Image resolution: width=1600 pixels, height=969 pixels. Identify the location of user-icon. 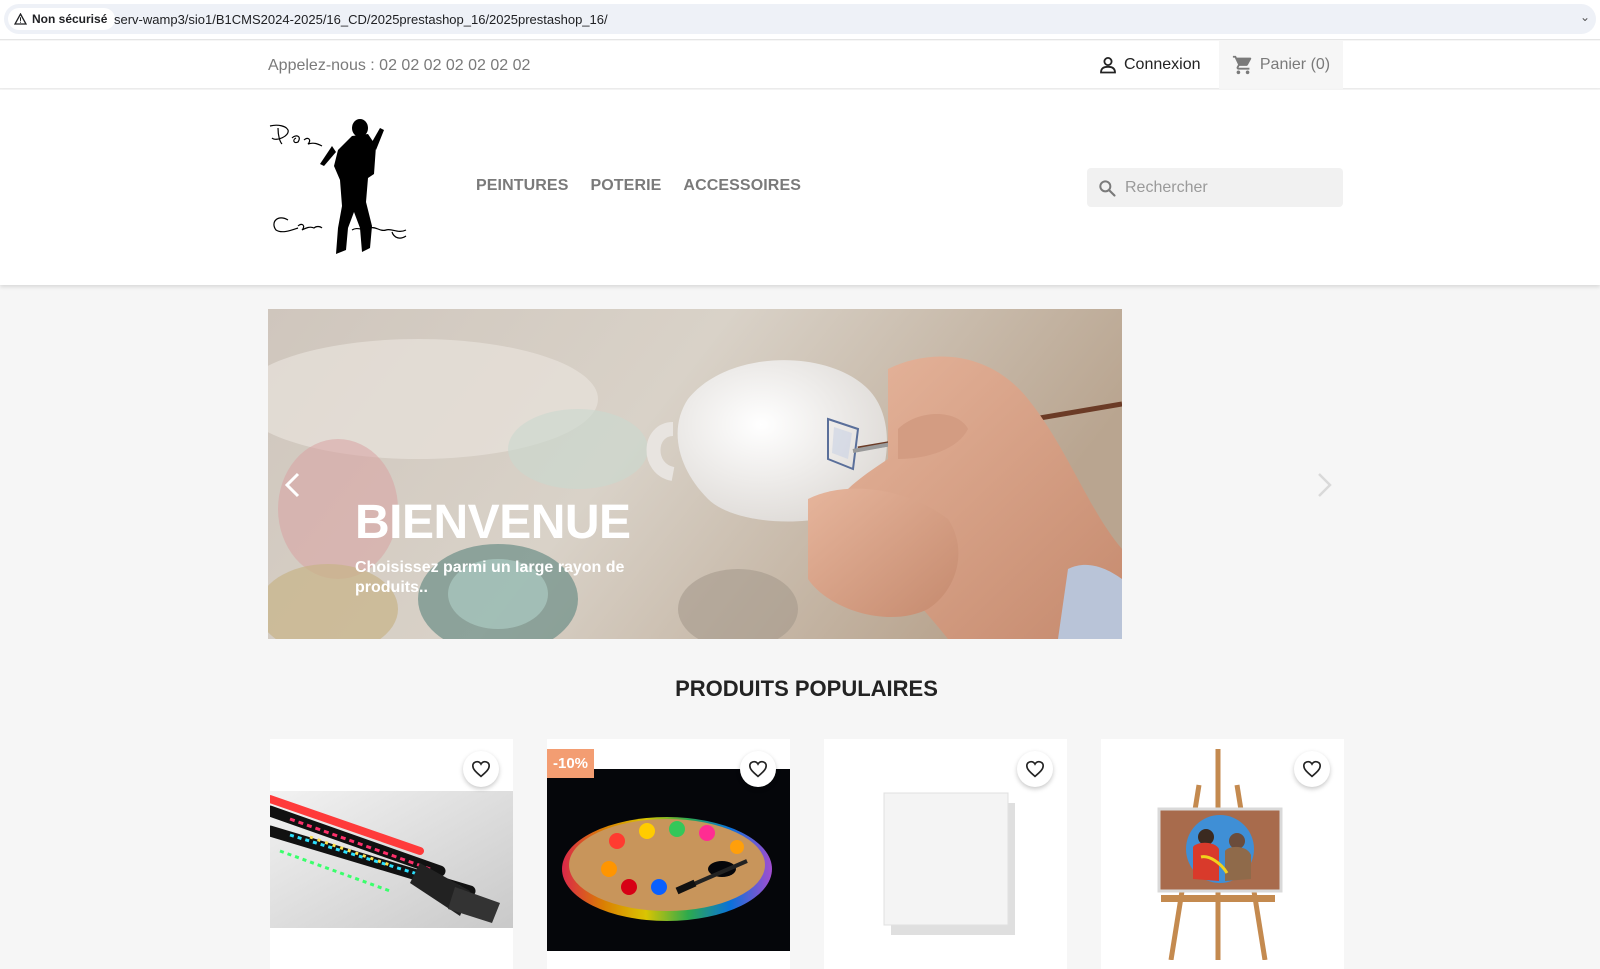
(1108, 65).